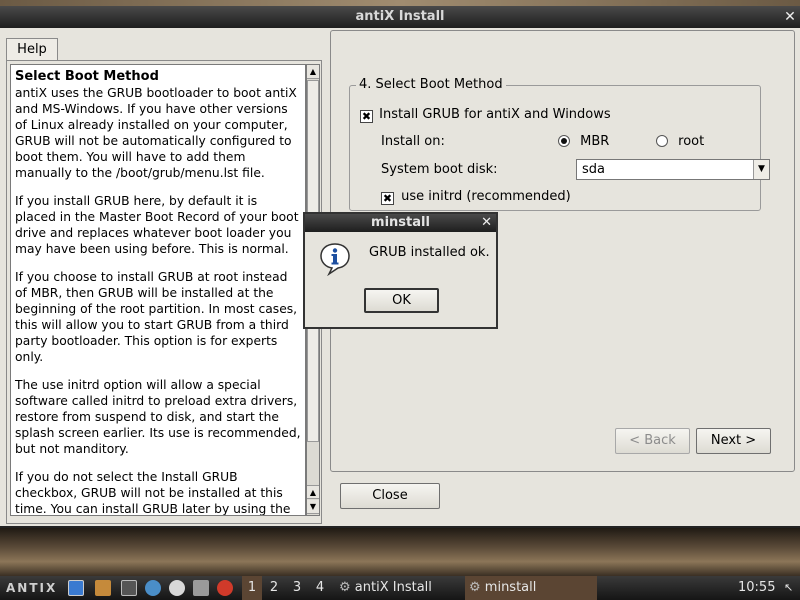  Describe the element at coordinates (387, 198) in the screenshot. I see `initrd-checkbox: ✖` at that location.